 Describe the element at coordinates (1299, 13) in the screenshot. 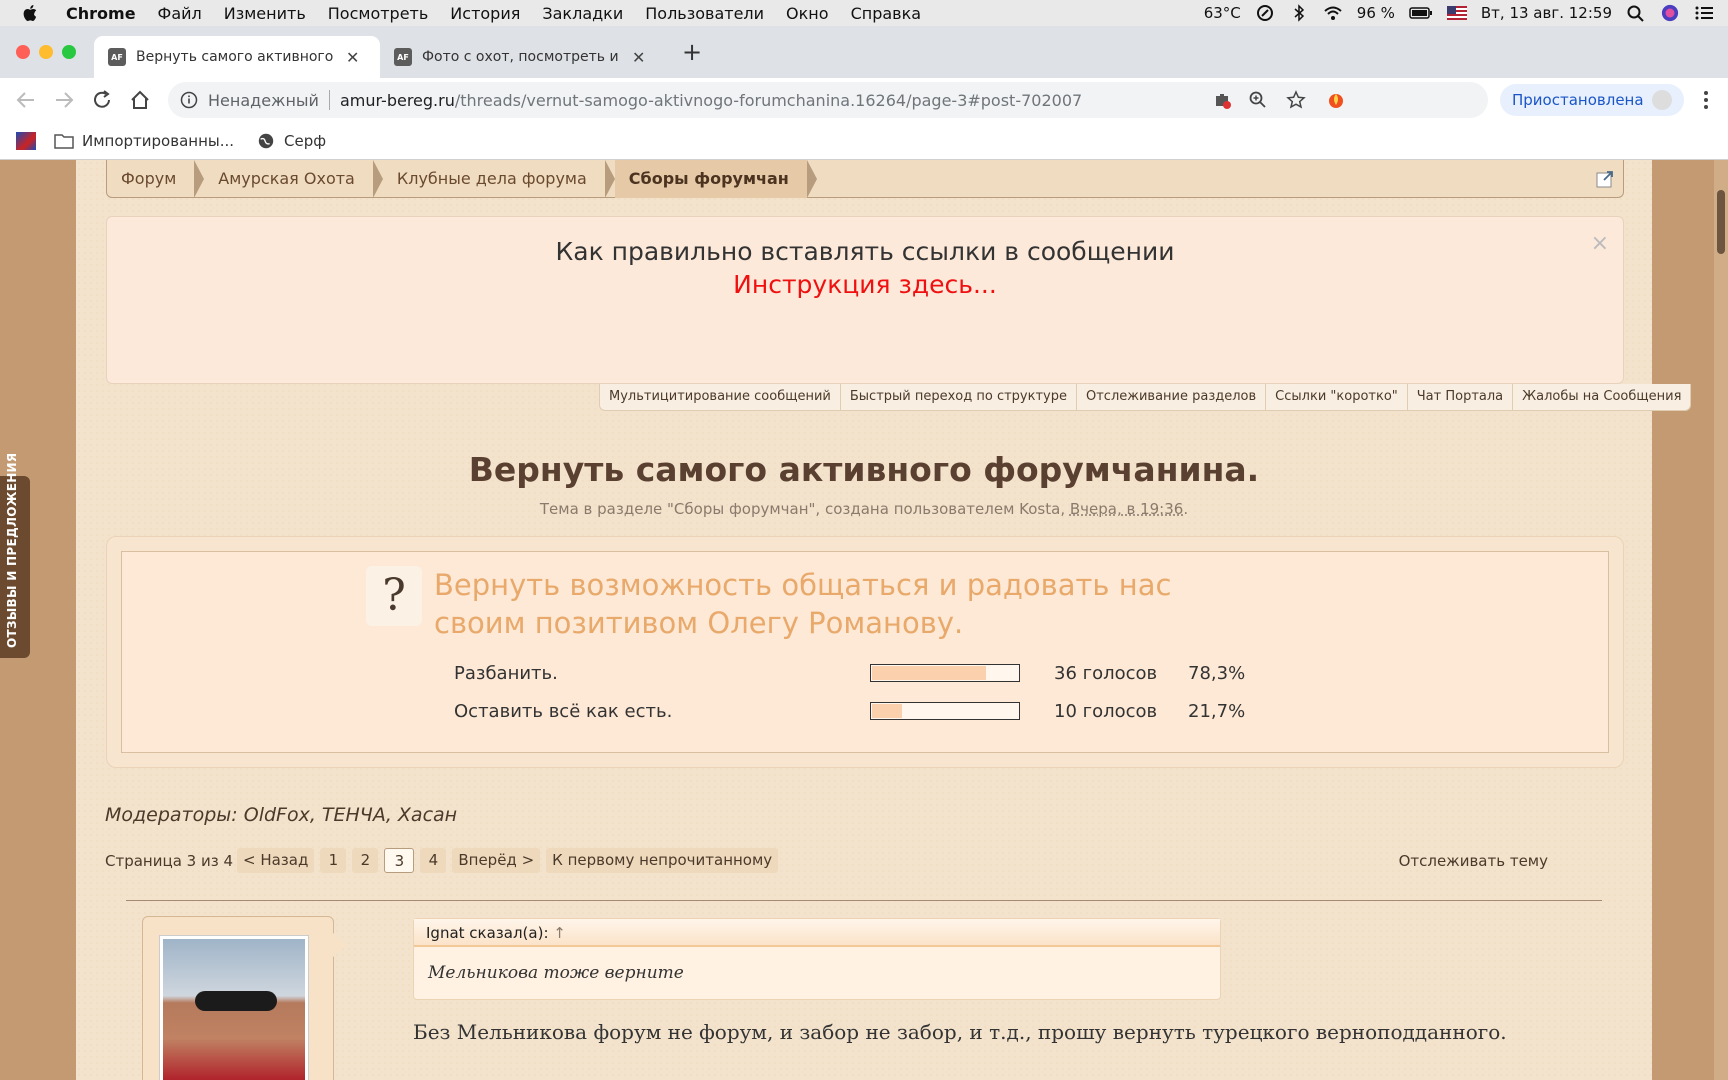

I see `bluetooth-icon` at that location.